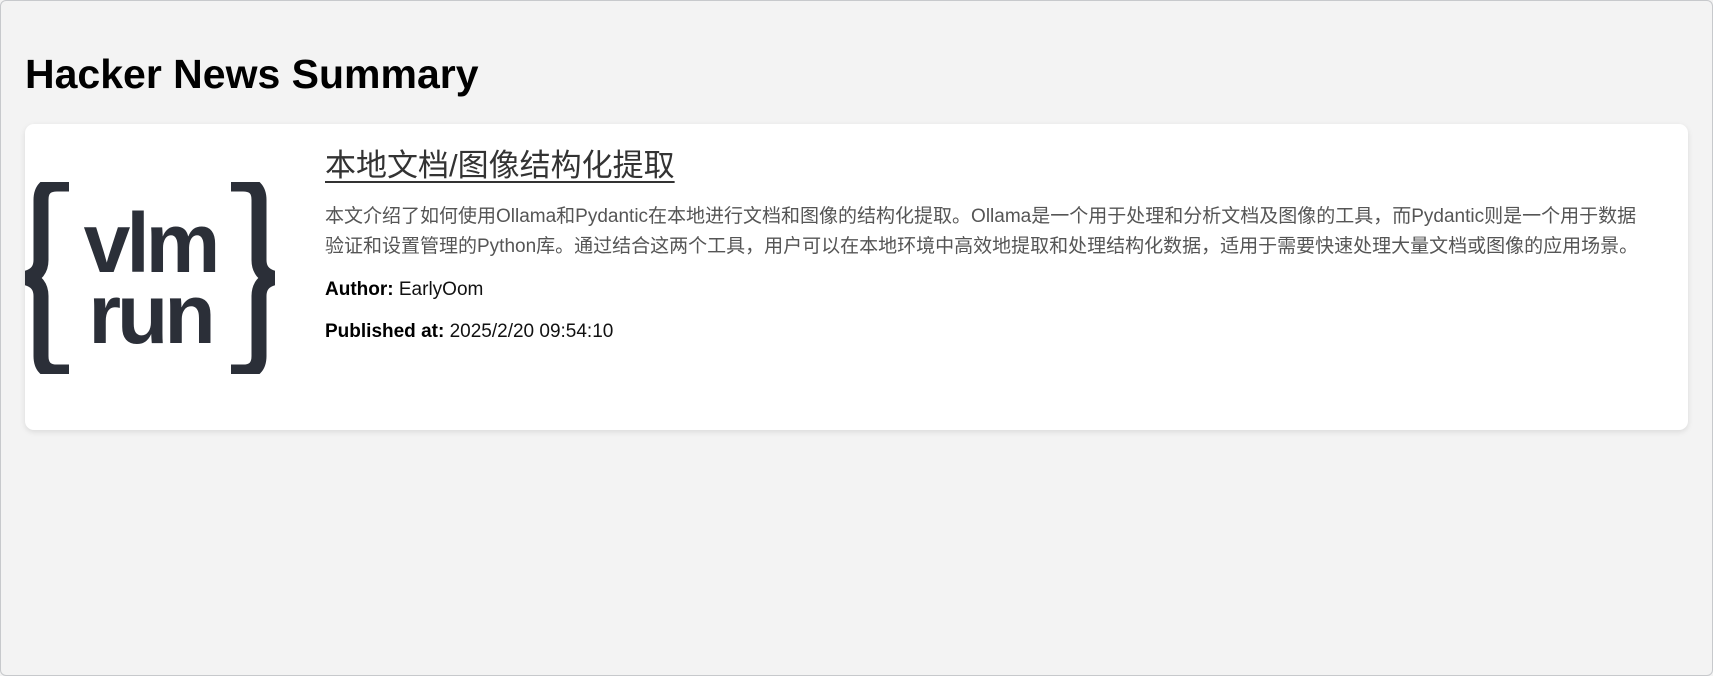 The height and width of the screenshot is (676, 1713). What do you see at coordinates (441, 289) in the screenshot?
I see `author-value: EarlyOom` at bounding box center [441, 289].